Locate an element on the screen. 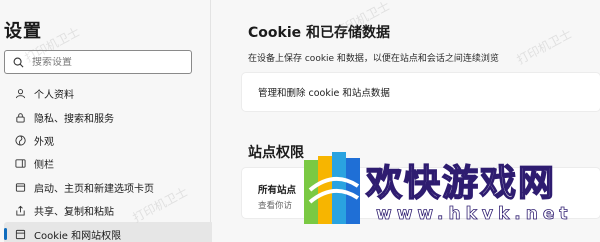  manage-cookies-card: 管理和删除 cookie 和站点数据 is located at coordinates (421, 92).